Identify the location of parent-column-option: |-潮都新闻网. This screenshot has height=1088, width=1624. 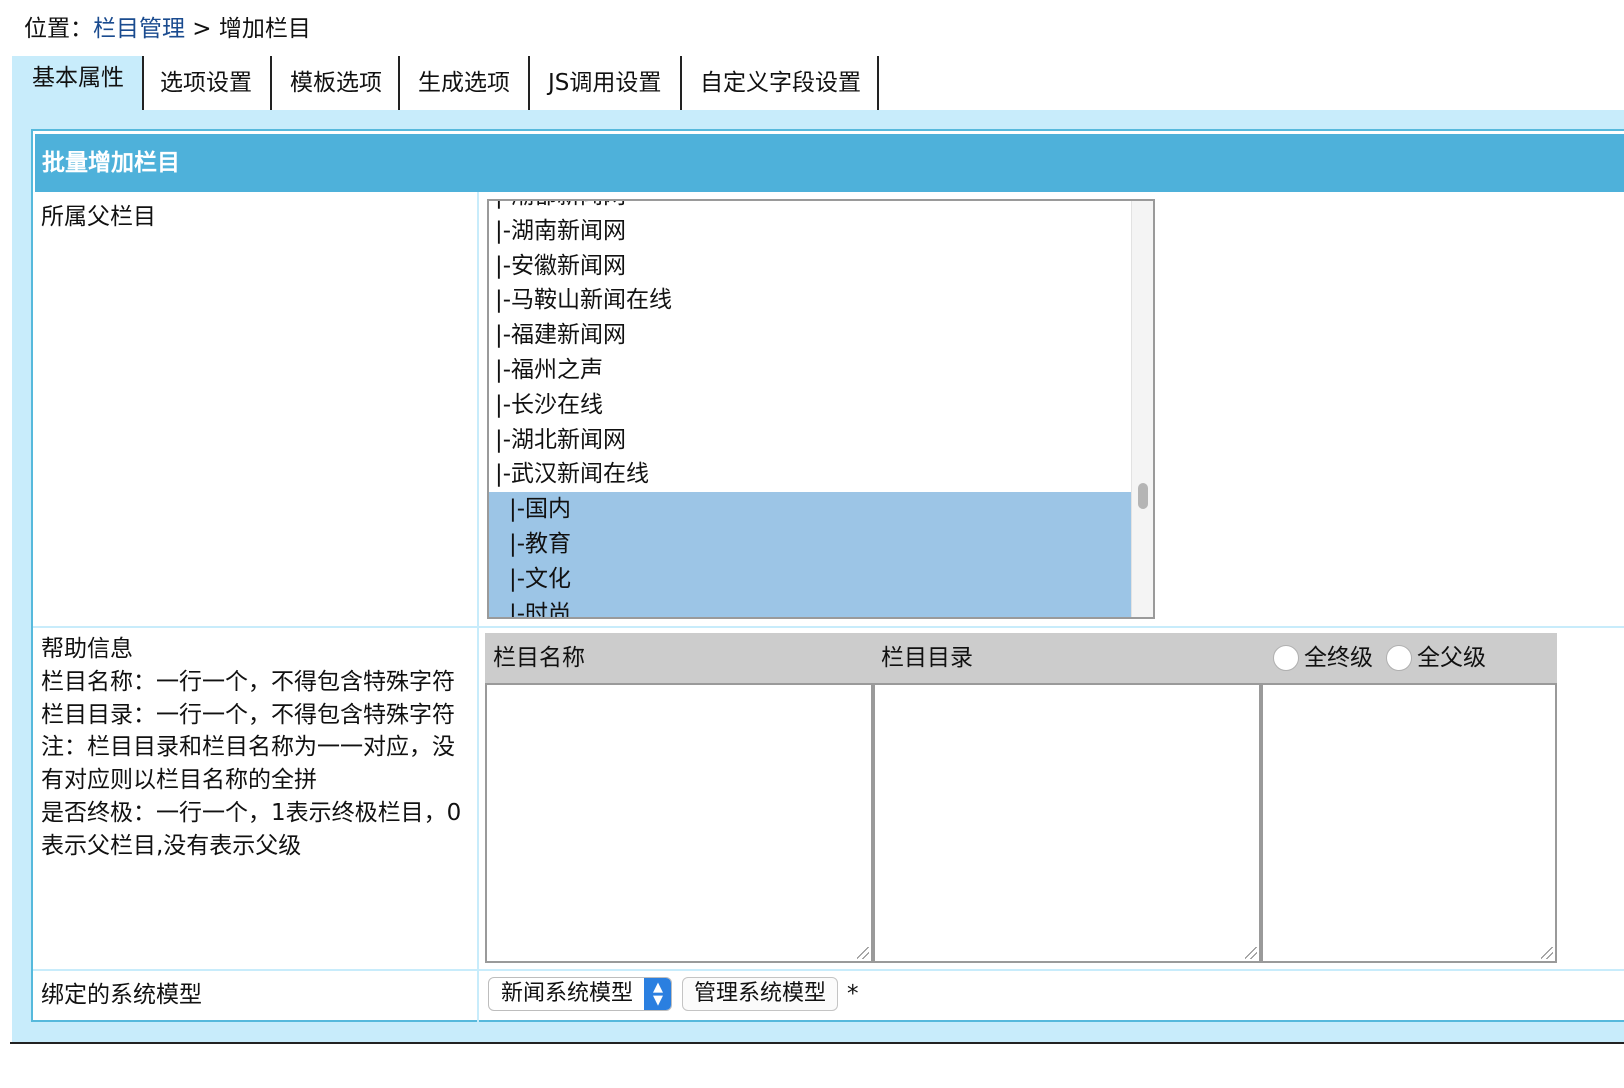
(811, 207).